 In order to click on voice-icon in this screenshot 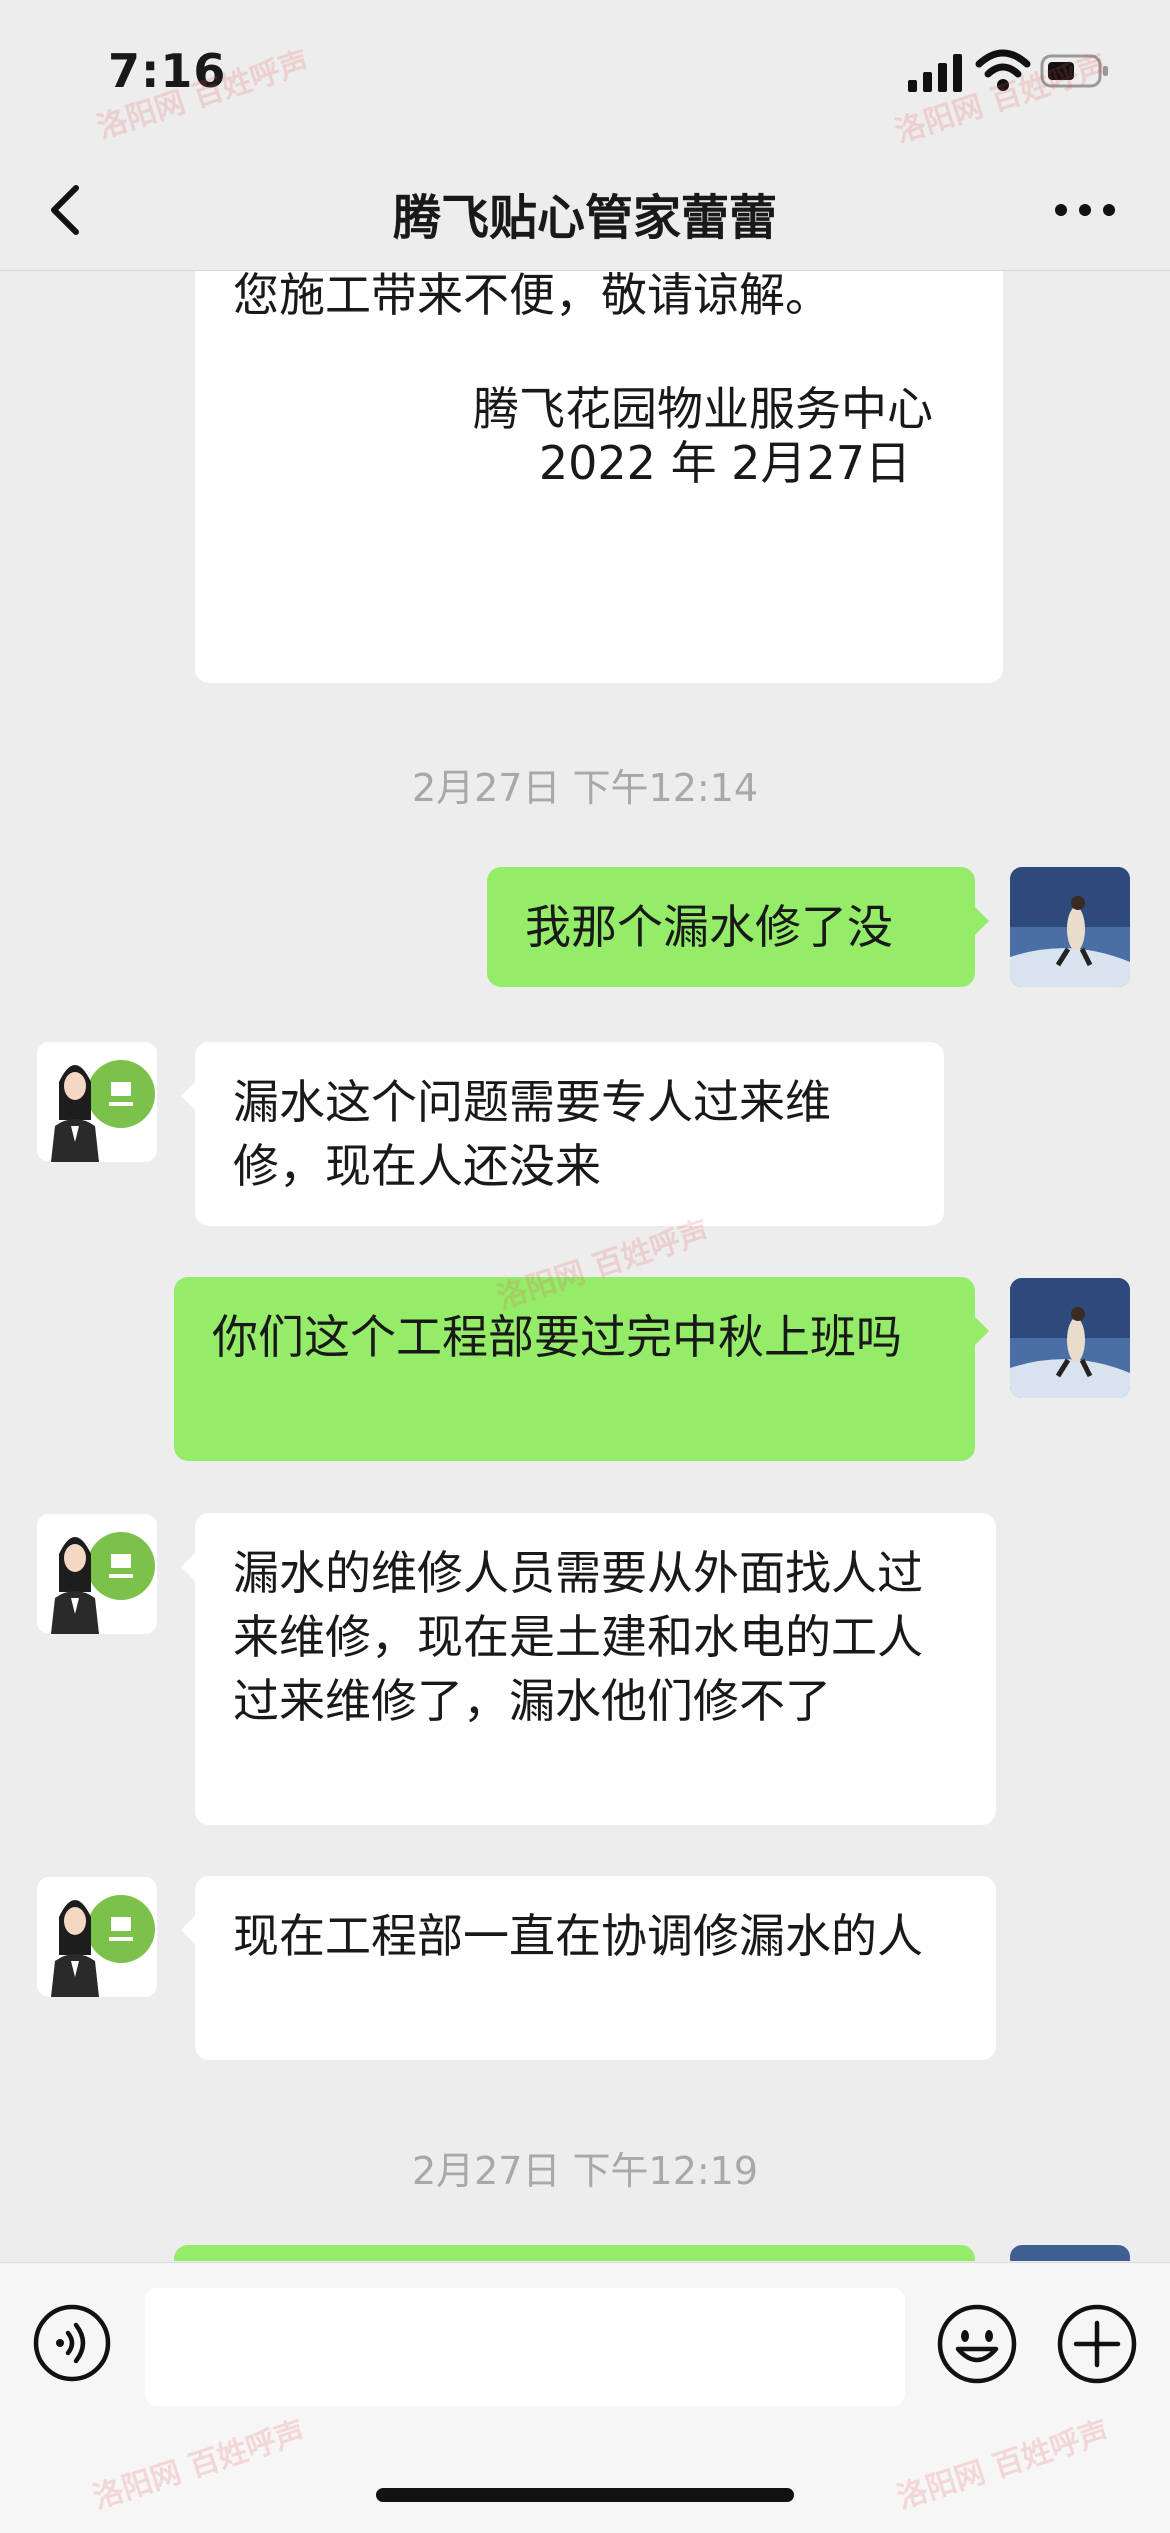, I will do `click(72, 2343)`.